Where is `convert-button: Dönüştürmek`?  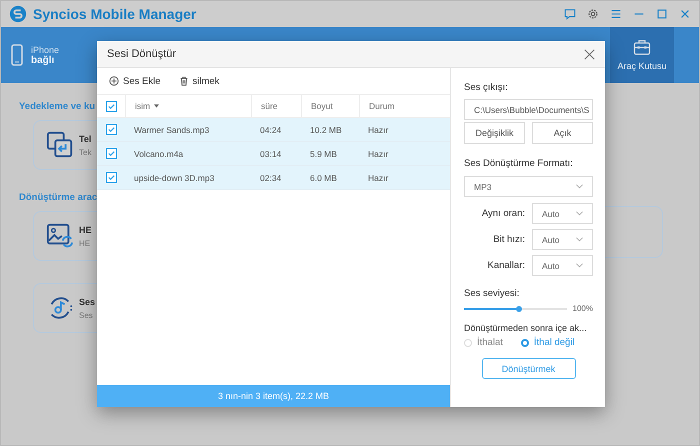
convert-button: Dönüştürmek is located at coordinates (529, 368).